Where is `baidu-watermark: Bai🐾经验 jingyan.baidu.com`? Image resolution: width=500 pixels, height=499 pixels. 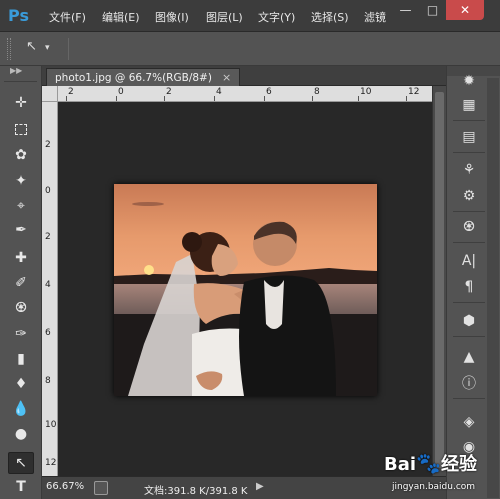 baidu-watermark: Bai🐾经验 jingyan.baidu.com is located at coordinates (441, 473).